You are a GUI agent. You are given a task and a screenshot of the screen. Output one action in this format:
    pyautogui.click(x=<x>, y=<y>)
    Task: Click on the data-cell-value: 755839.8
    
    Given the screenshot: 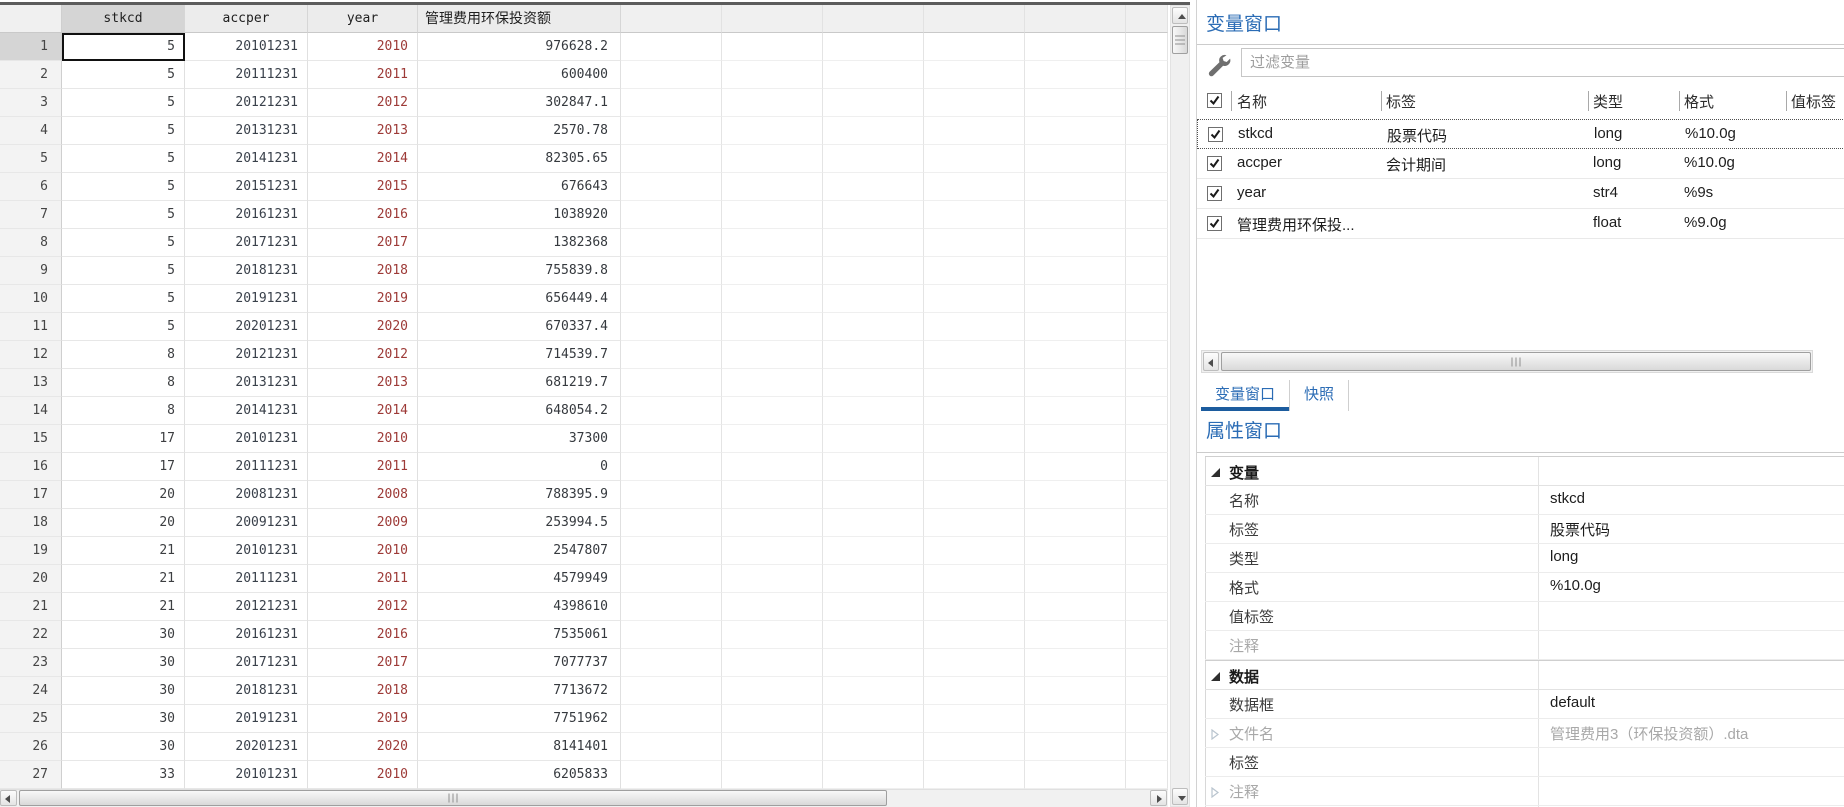 What is the action you would take?
    pyautogui.click(x=519, y=271)
    